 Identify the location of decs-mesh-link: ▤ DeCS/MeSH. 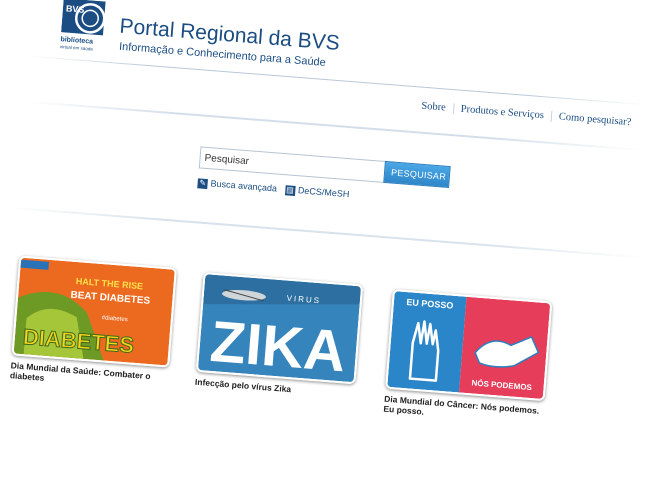
(317, 192).